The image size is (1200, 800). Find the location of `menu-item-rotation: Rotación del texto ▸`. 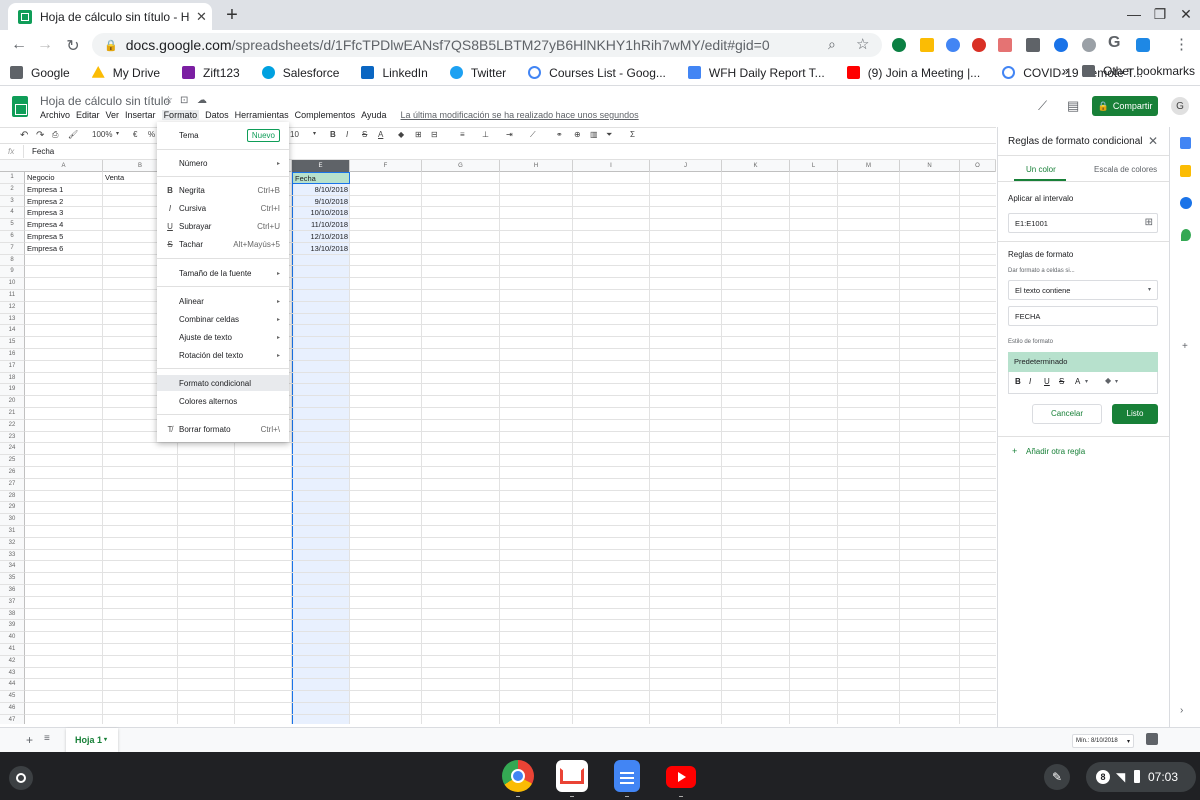

menu-item-rotation: Rotación del texto ▸ is located at coordinates (223, 355).